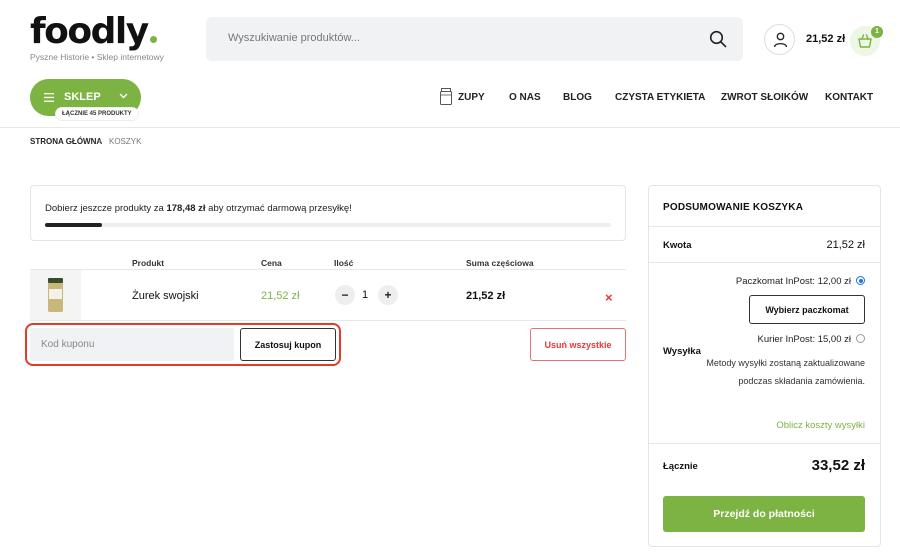 This screenshot has width=900, height=559. I want to click on calculate-shipping-link: Oblicz koszty wysyłki, so click(820, 425).